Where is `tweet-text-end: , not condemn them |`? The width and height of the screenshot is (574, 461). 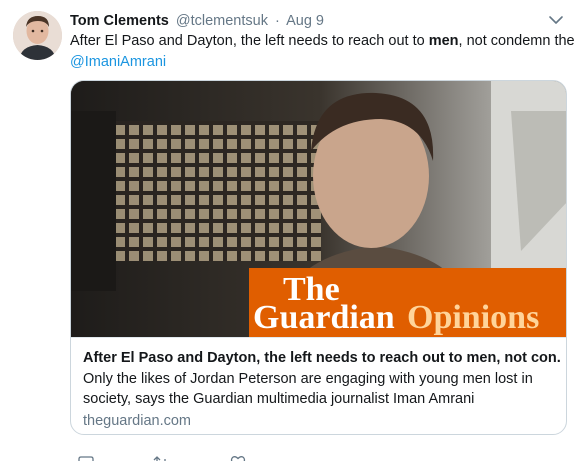 tweet-text-end: , not condemn them | is located at coordinates (516, 41).